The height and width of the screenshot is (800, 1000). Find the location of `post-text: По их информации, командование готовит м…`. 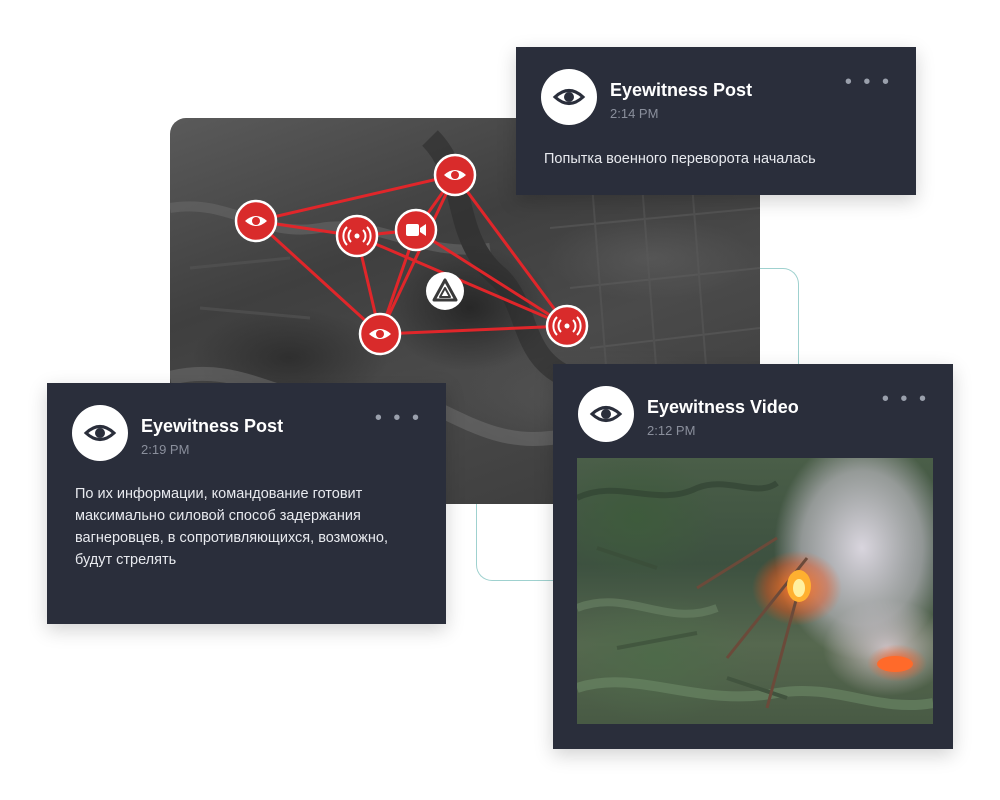

post-text: По их информации, командование готовит м… is located at coordinates (231, 527).